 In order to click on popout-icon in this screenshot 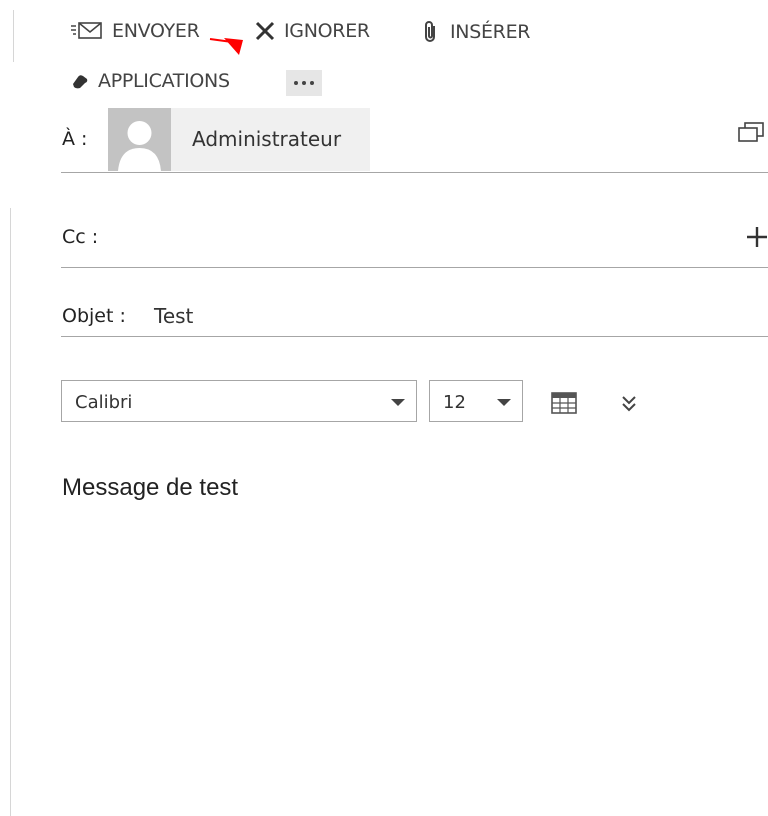, I will do `click(752, 135)`.